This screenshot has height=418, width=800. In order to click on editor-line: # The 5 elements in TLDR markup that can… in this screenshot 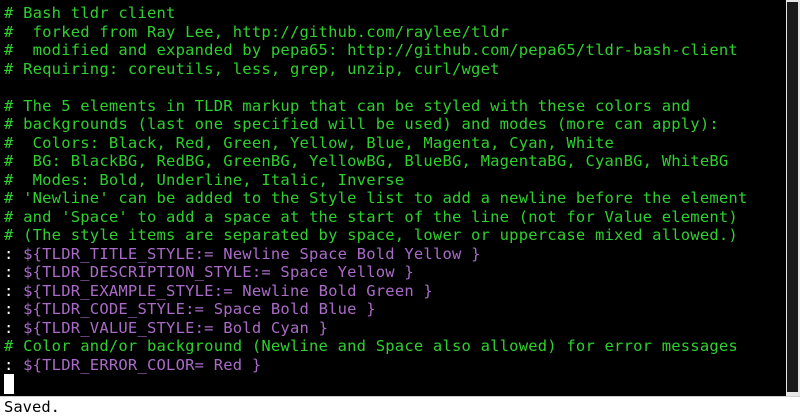, I will do `click(347, 105)`.